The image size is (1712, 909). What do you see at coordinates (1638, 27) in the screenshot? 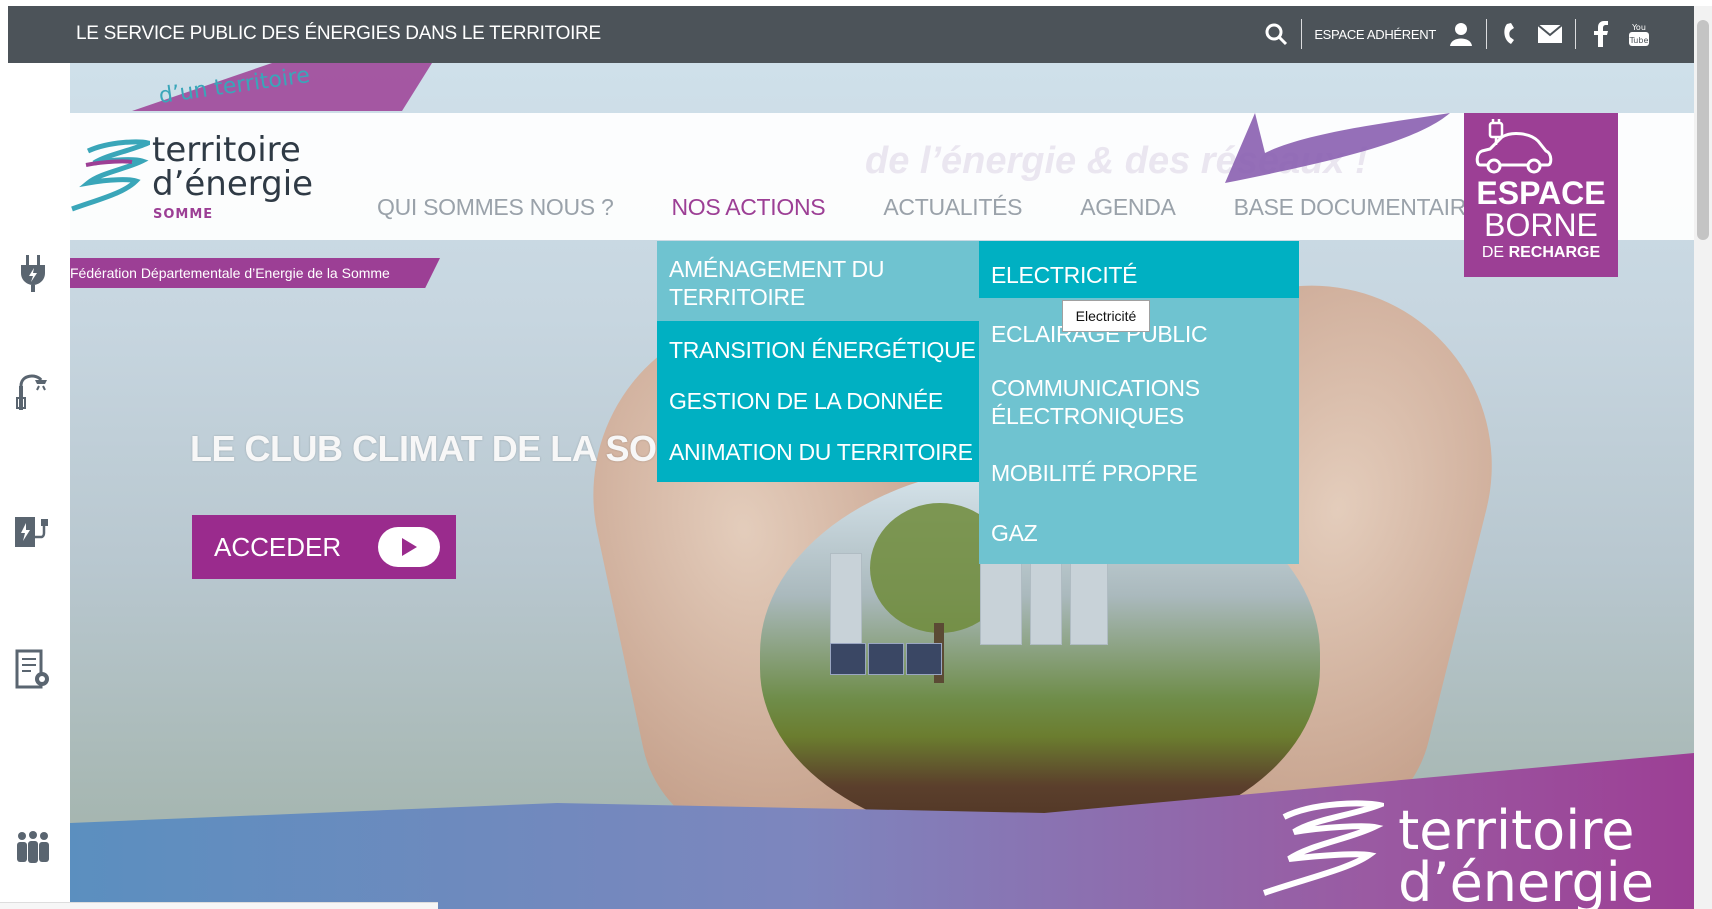
I see `youtube-you: You` at bounding box center [1638, 27].